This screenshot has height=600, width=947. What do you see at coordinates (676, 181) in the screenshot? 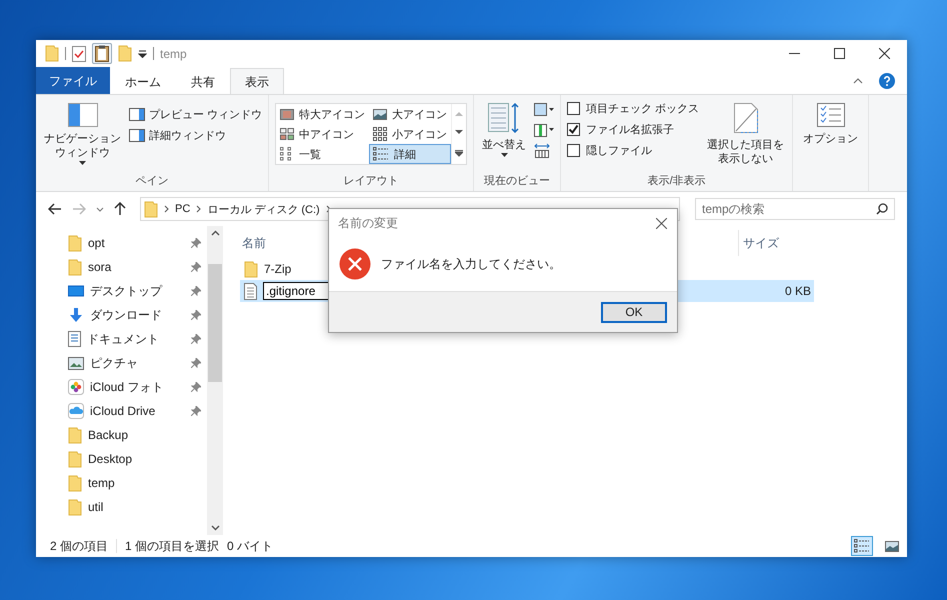
I see `group-label: 表示/非表示` at bounding box center [676, 181].